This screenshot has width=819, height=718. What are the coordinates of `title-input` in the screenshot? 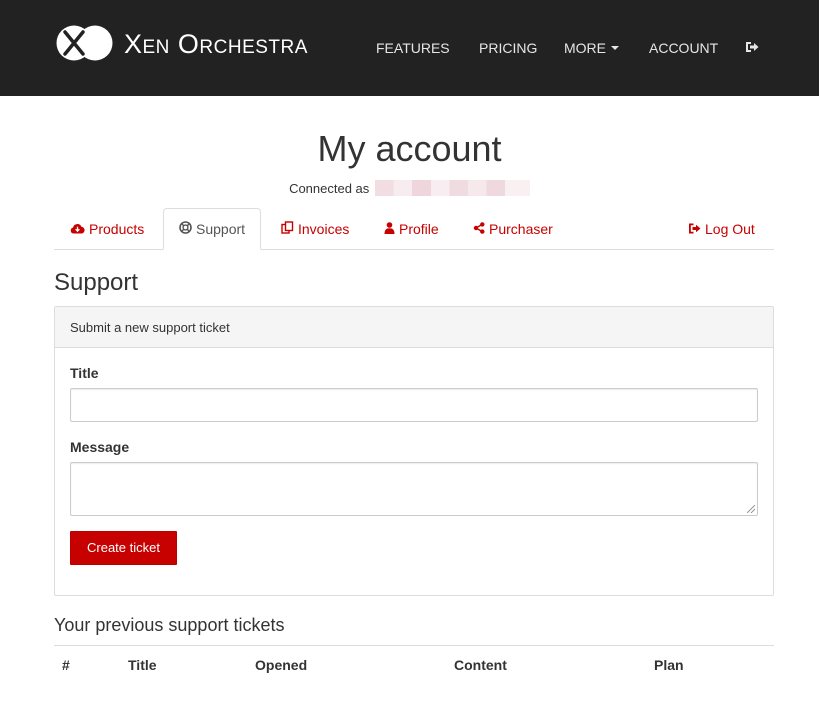 It's located at (414, 405).